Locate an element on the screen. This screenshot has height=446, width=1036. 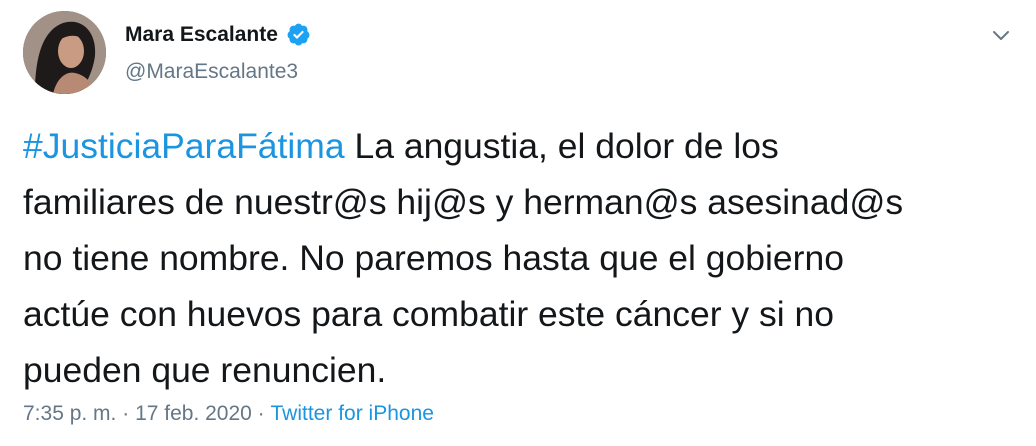
tweet-date: 17 feb. 2020 is located at coordinates (193, 414).